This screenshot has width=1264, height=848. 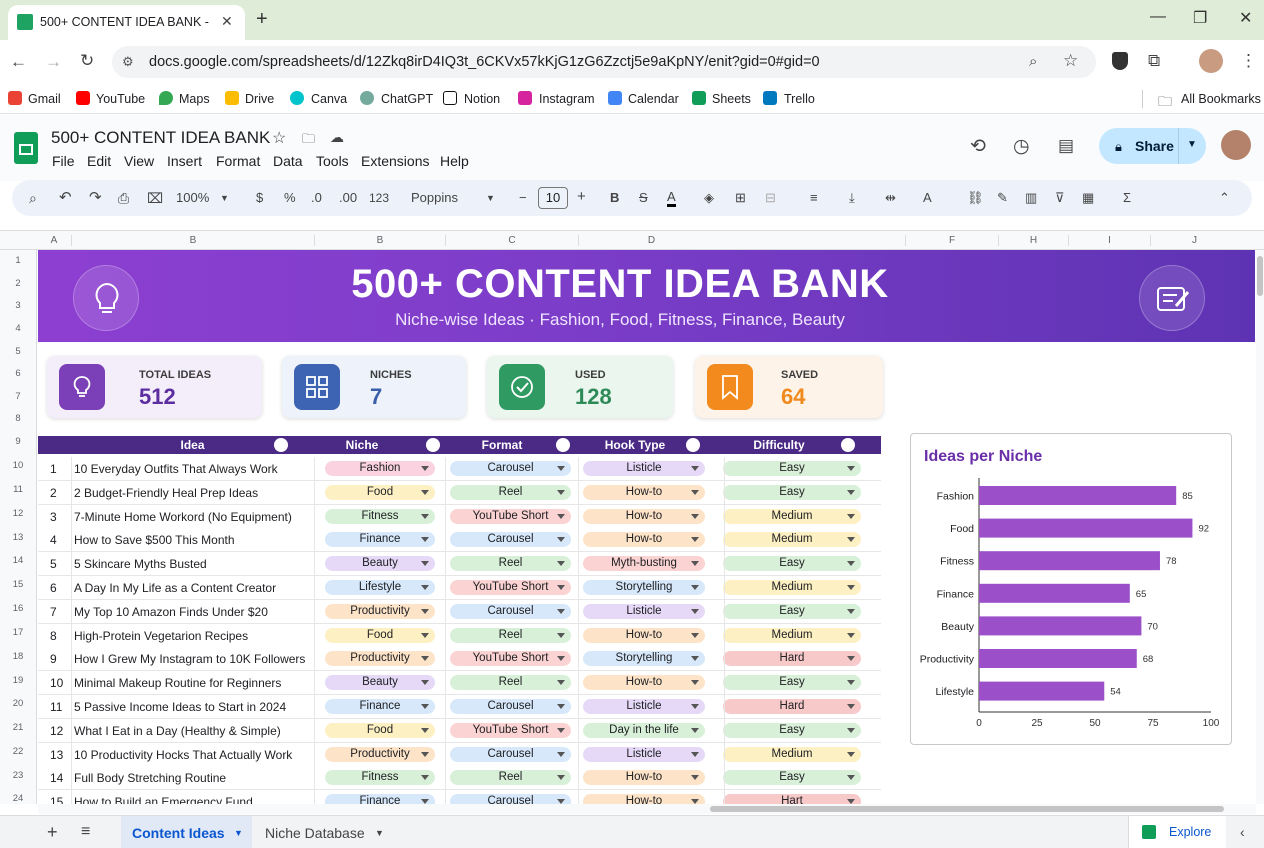 I want to click on format-chip: Reel, so click(x=510, y=778).